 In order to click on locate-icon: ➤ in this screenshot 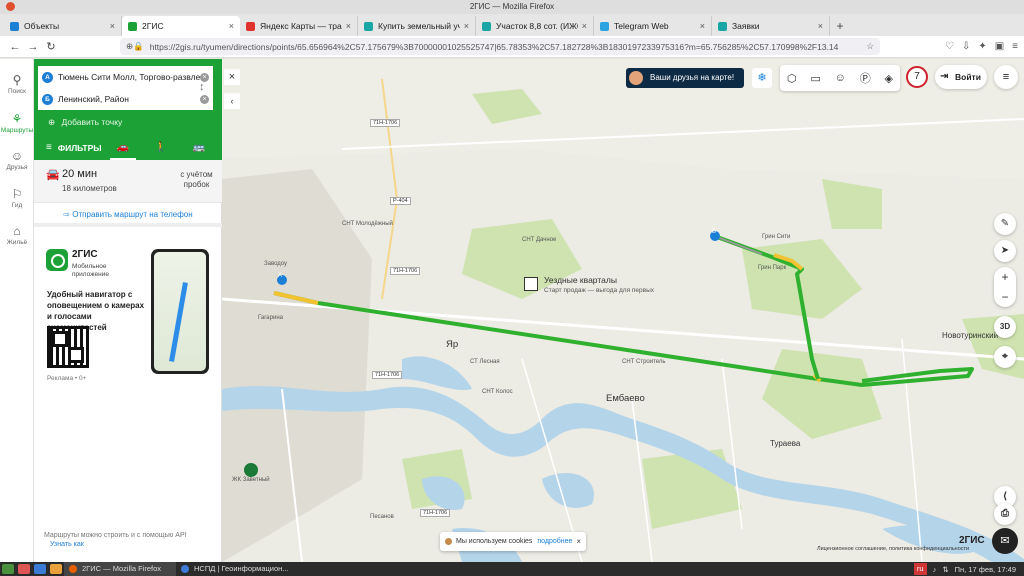, I will do `click(1005, 251)`.